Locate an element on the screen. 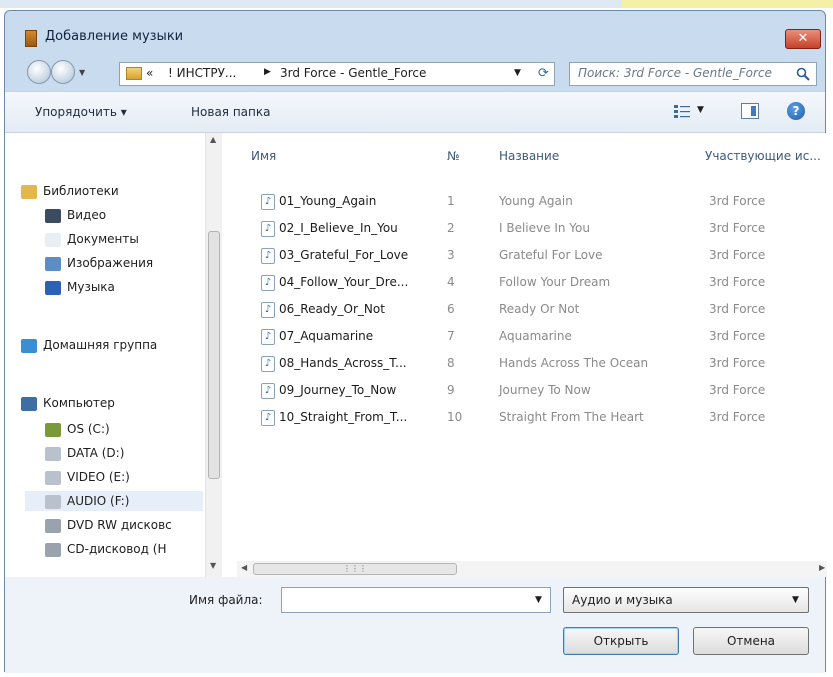  sidebar-item: Изображения is located at coordinates (99, 263).